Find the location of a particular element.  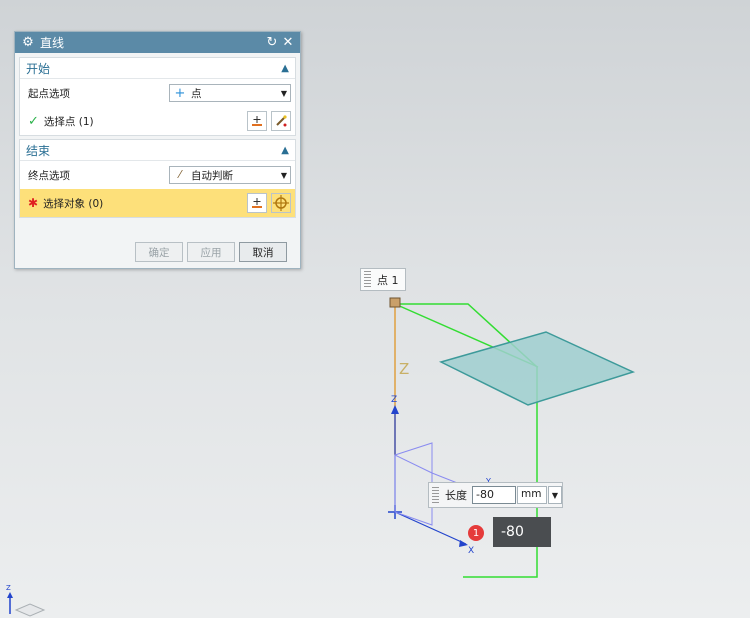

point-tag-label: 点 1 is located at coordinates (388, 280).